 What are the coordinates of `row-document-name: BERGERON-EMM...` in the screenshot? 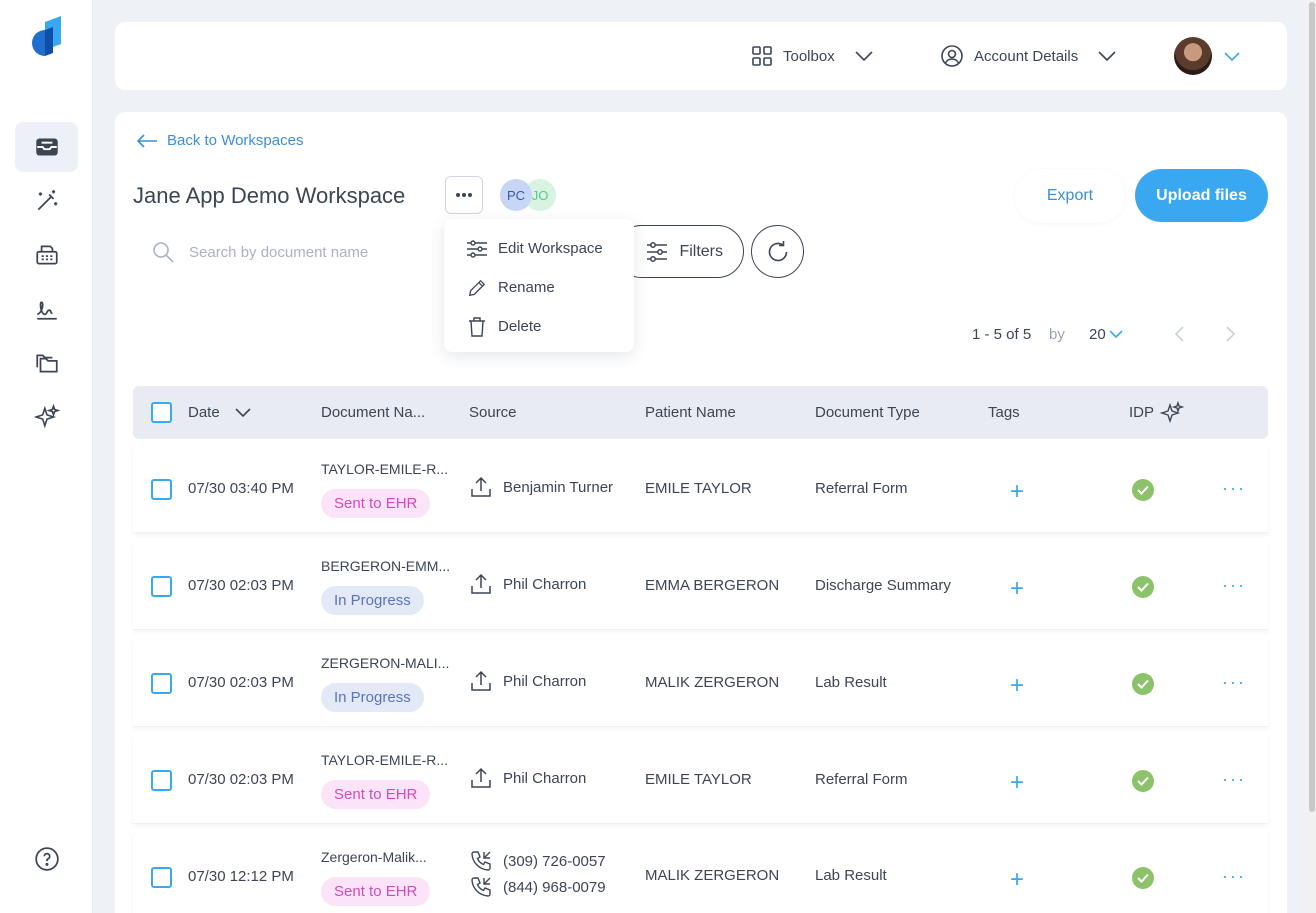 It's located at (385, 566).